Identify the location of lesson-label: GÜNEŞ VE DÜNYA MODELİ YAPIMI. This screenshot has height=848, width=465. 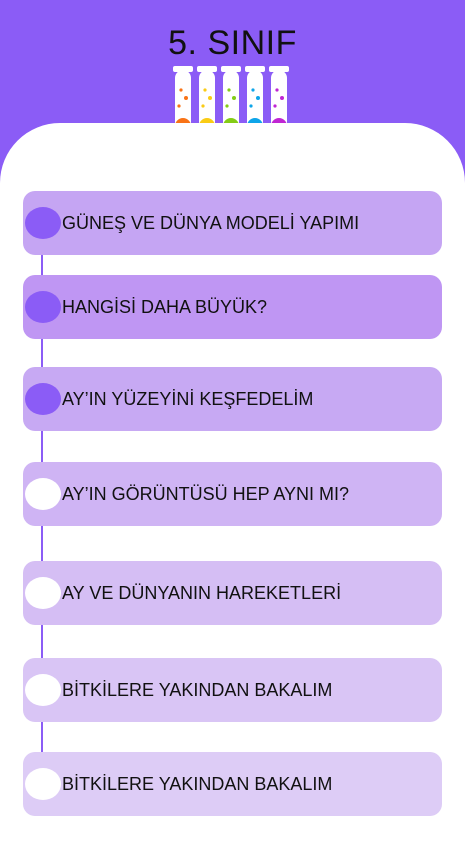
(211, 223).